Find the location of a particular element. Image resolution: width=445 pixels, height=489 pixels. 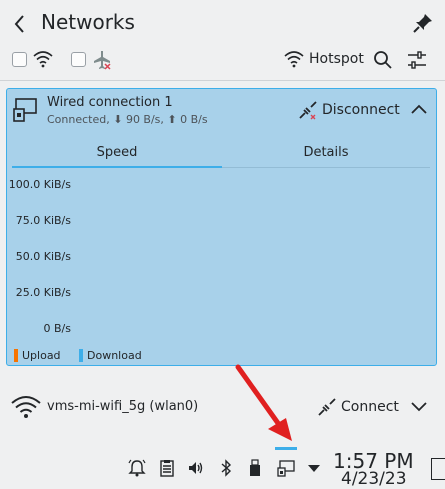

wifi-enable-checkbox is located at coordinates (19, 59).